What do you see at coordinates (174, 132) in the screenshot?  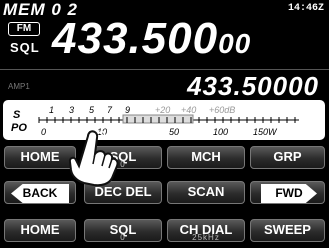 I see `po-scale-label: 50` at bounding box center [174, 132].